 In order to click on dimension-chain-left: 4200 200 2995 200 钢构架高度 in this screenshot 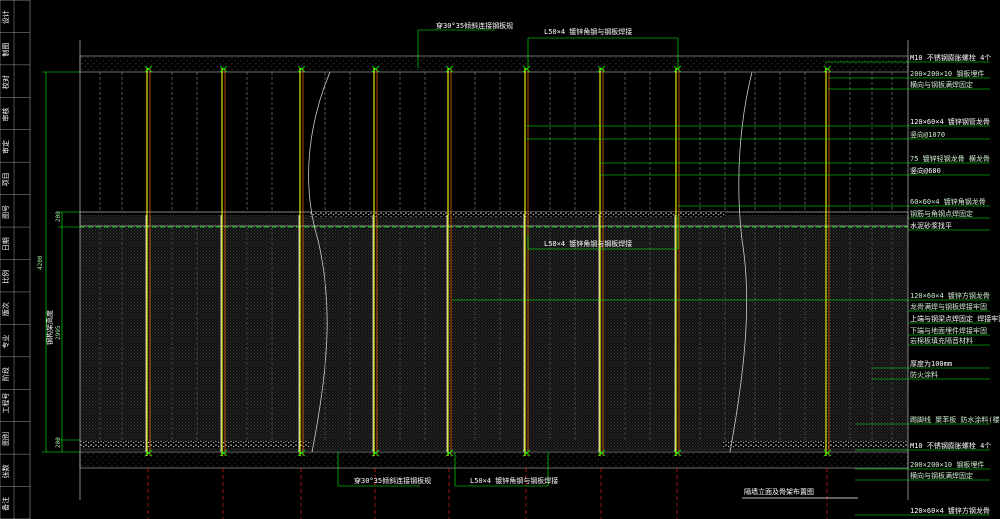, I will do `click(58, 262)`.